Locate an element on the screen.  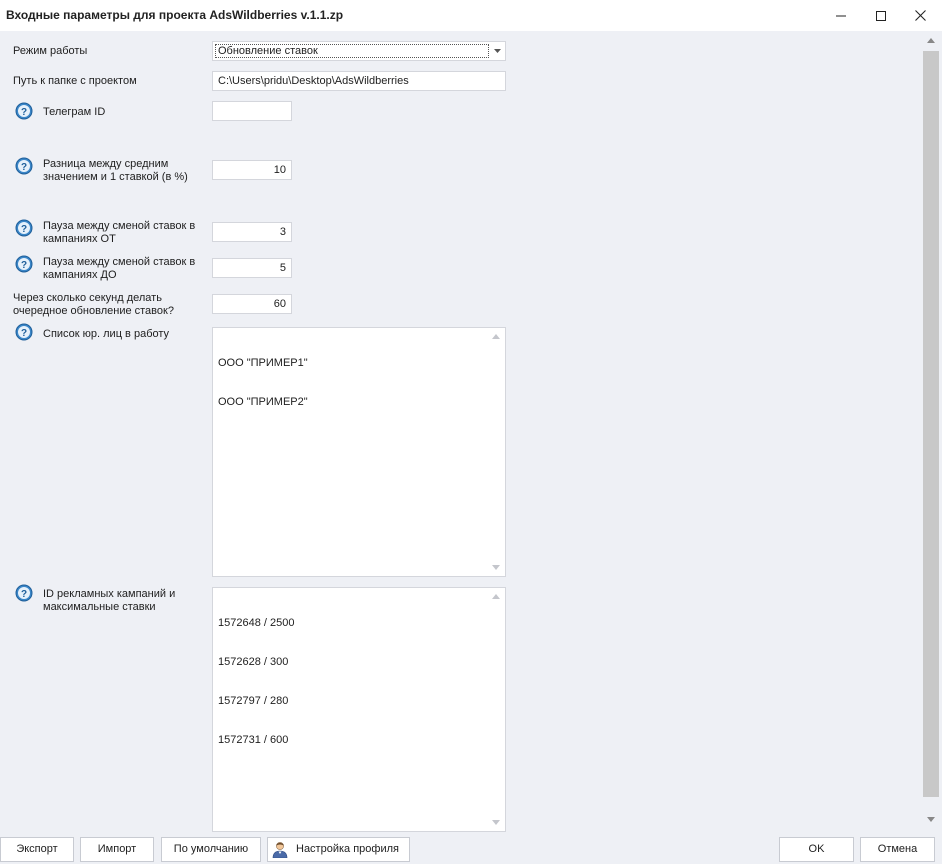
import-button: Импорт is located at coordinates (117, 849).